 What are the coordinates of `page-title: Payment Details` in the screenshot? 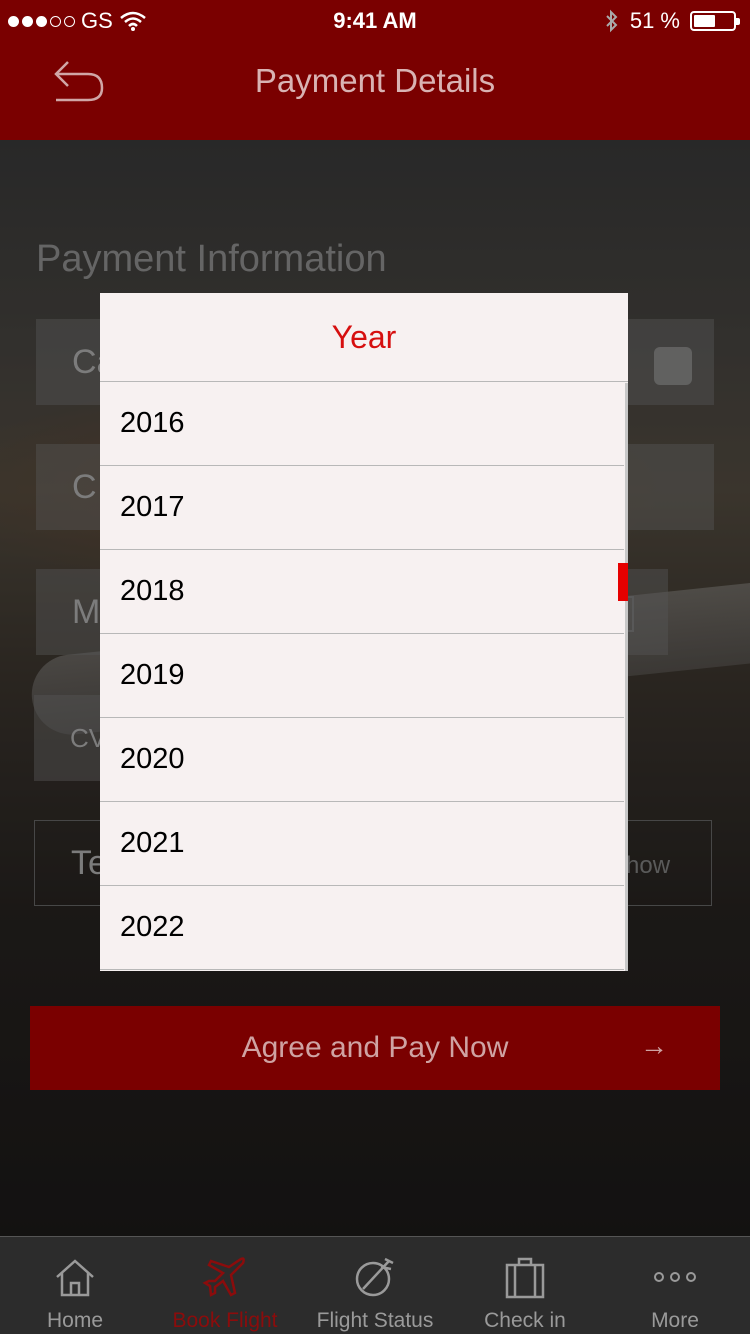 It's located at (375, 80).